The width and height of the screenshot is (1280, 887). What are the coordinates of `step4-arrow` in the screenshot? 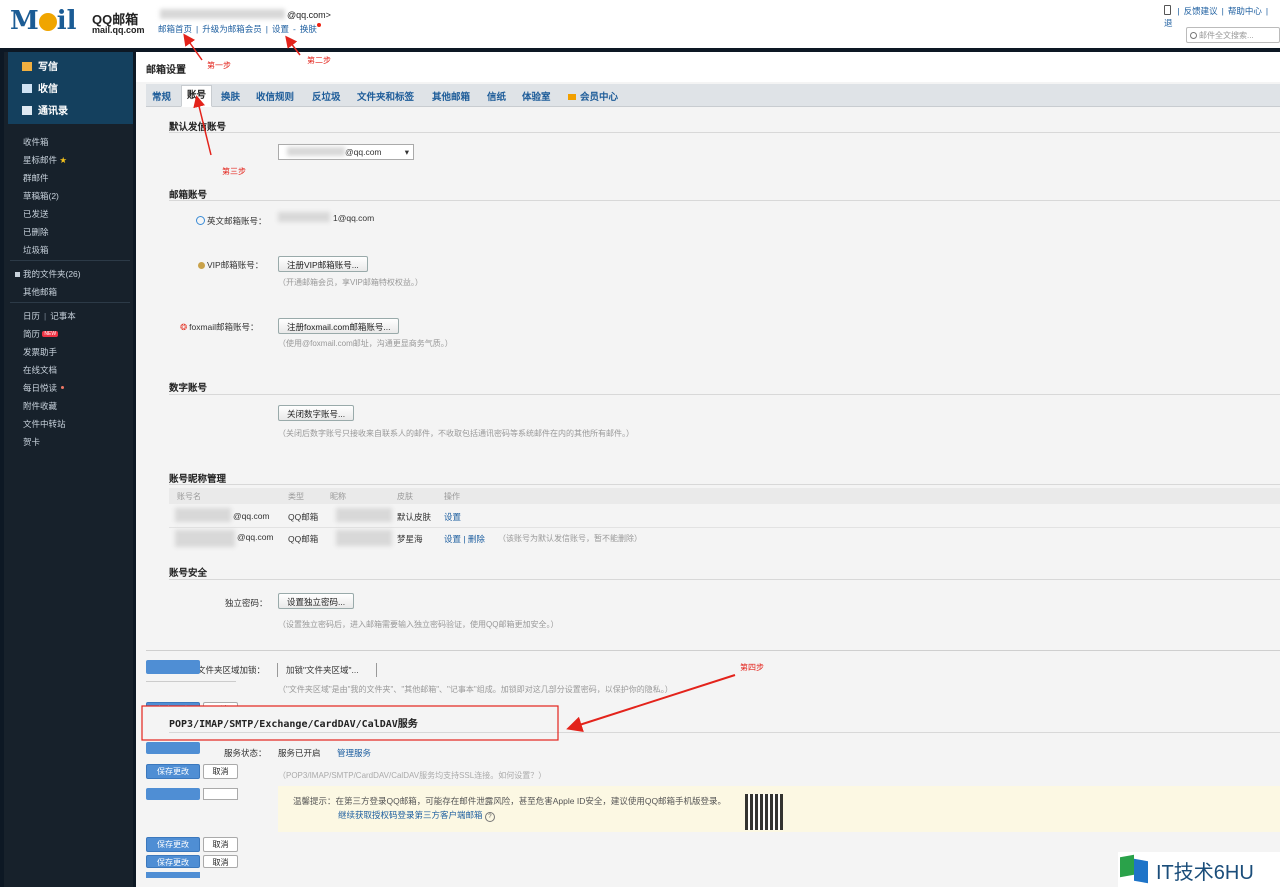 It's located at (651, 703).